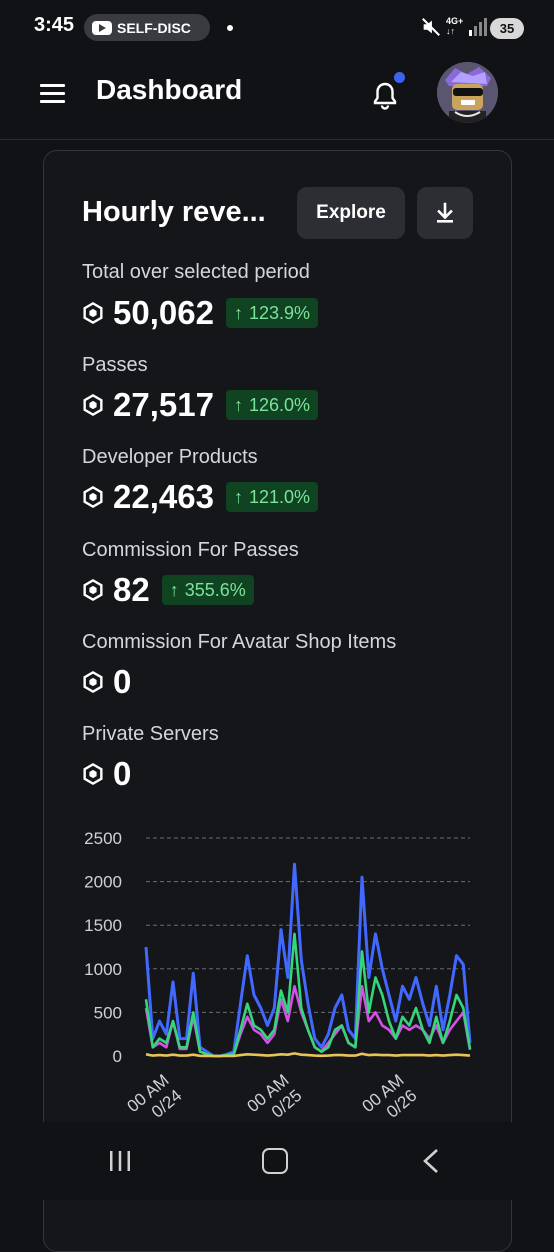 This screenshot has width=554, height=1252. I want to click on explore-button: Explore, so click(351, 213).